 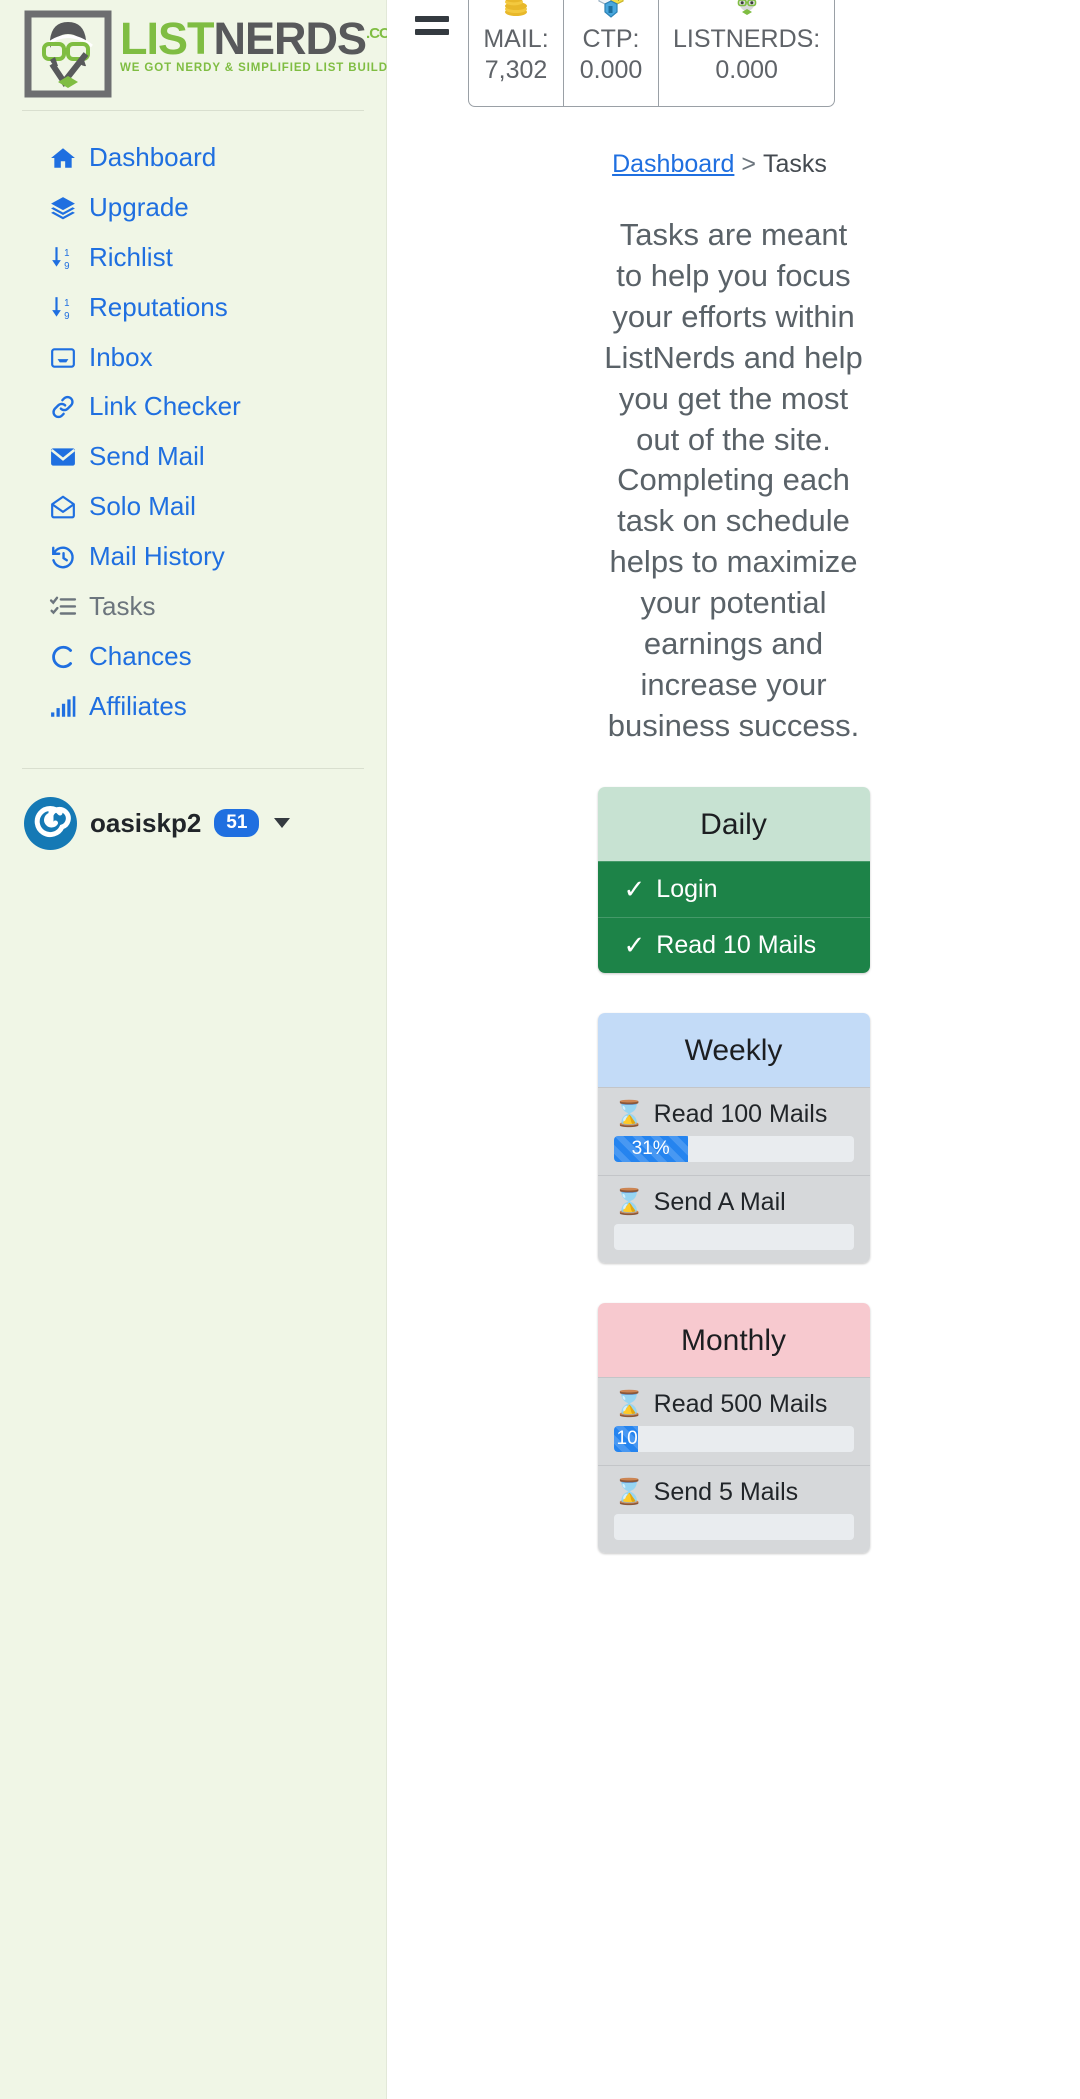 I want to click on task-progress-bar: 31%, so click(x=650, y=1148).